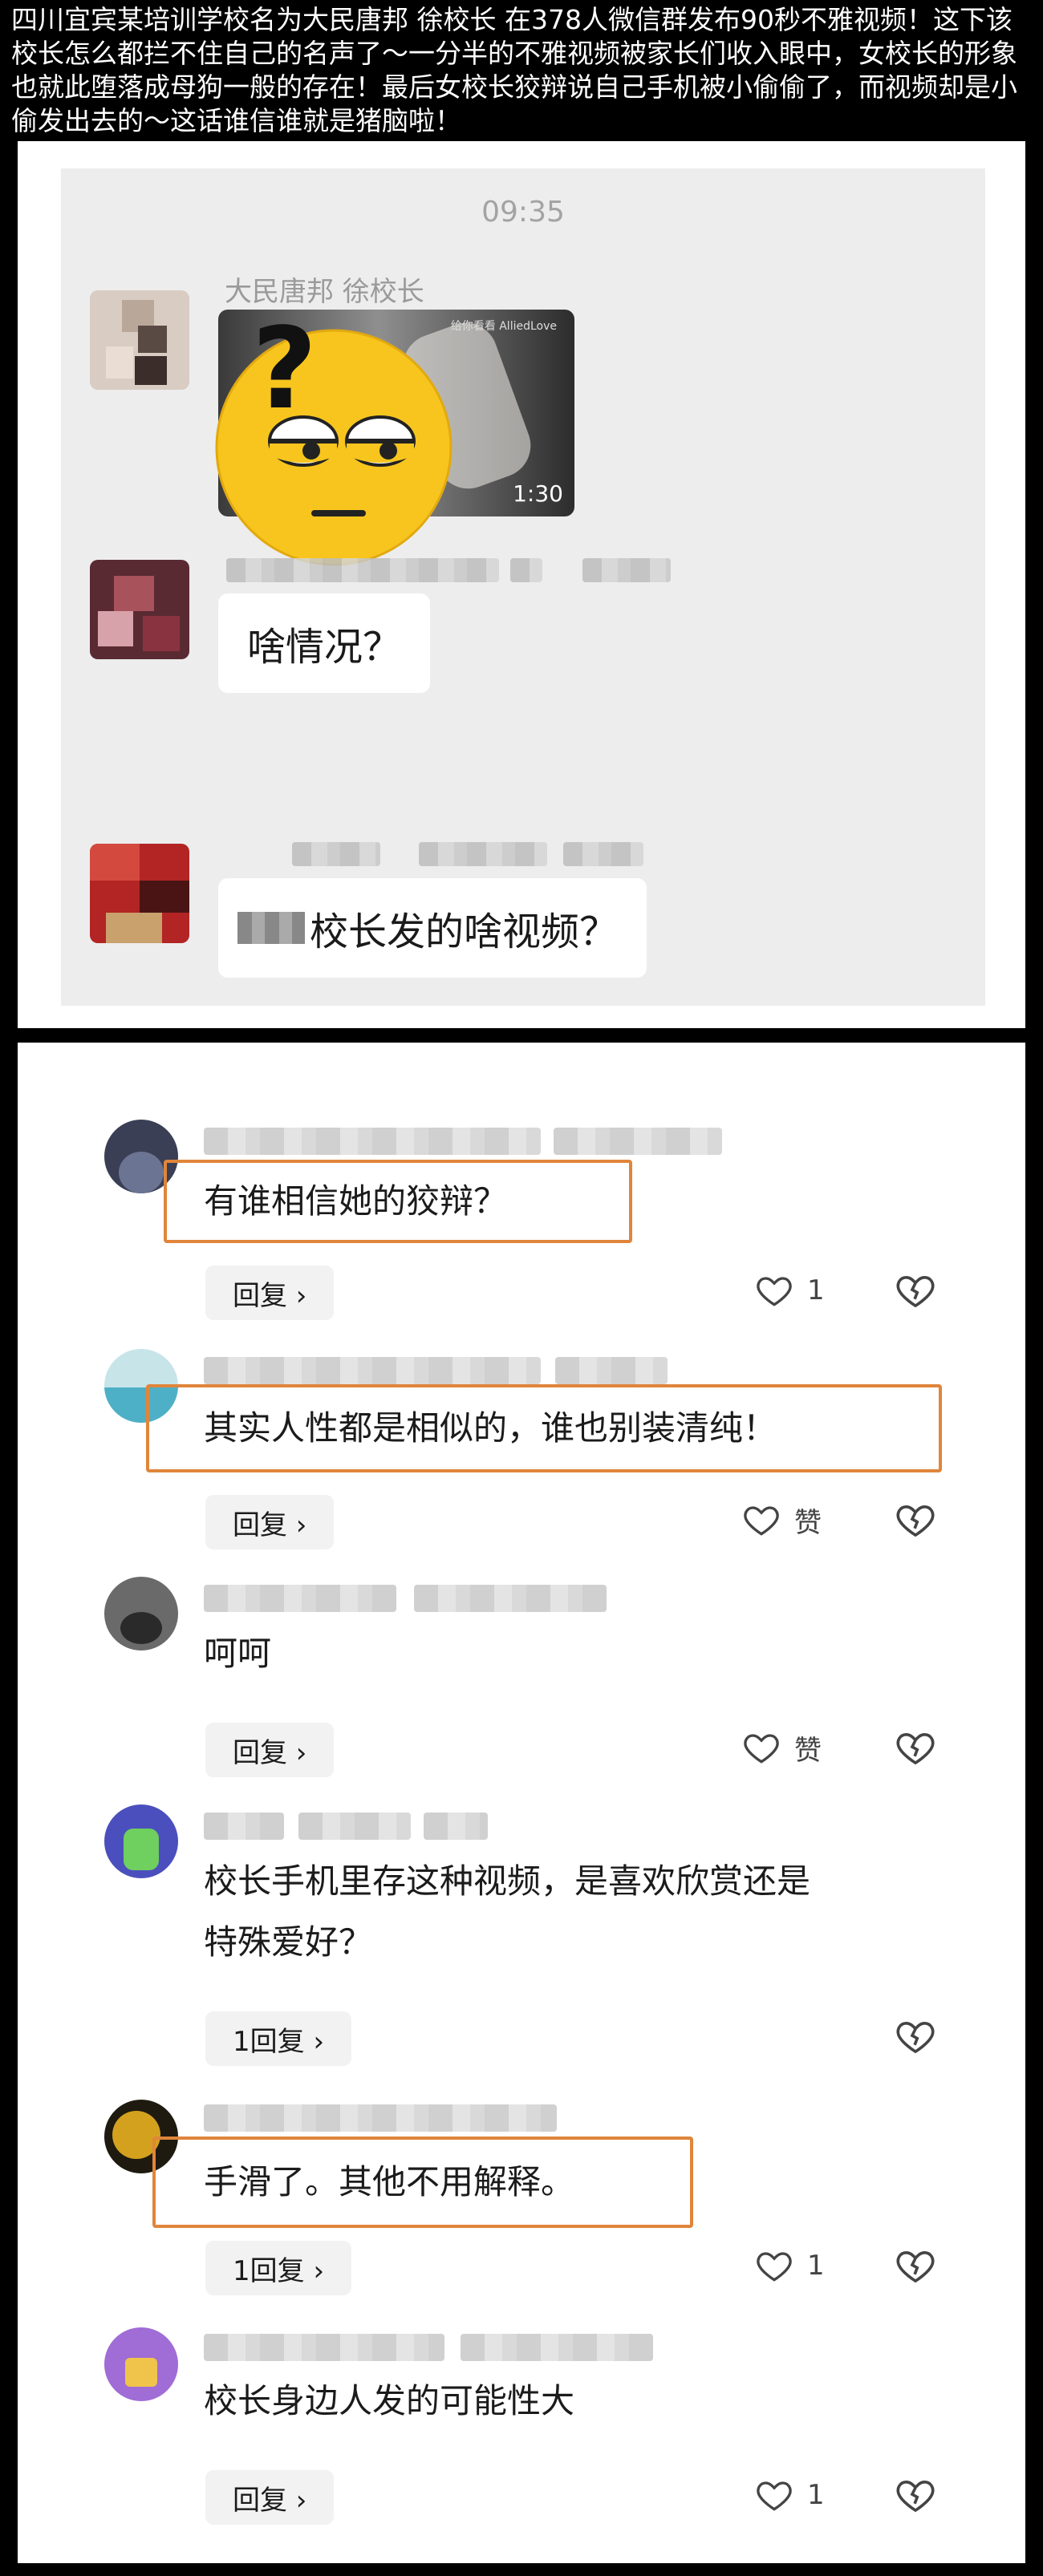  I want to click on comment-text: 呵呵, so click(238, 1654).